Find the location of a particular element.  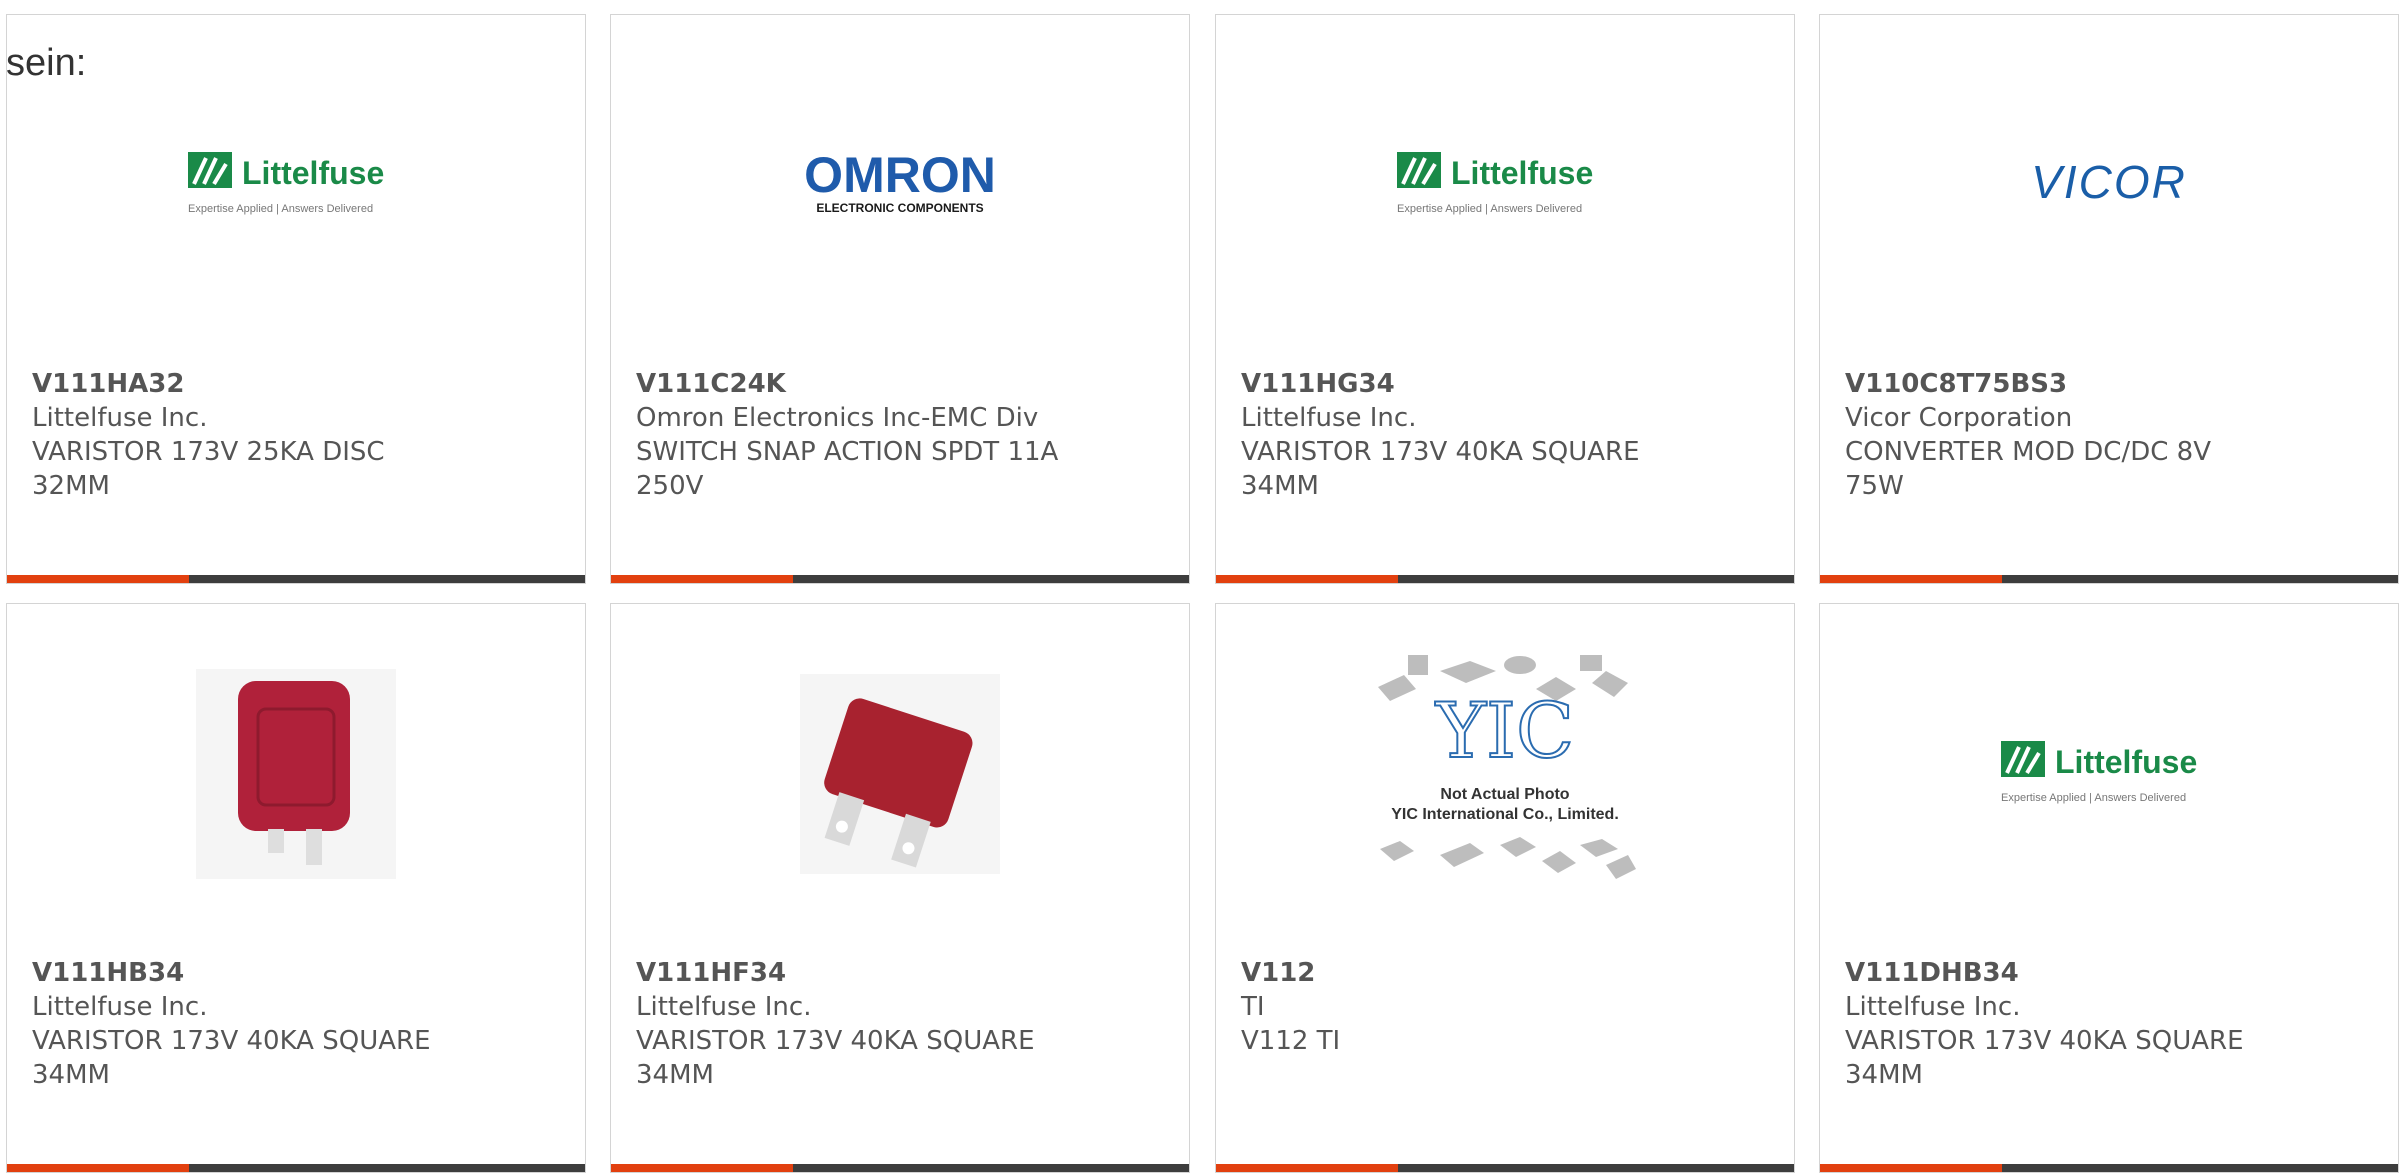

part-number: V111HF34 is located at coordinates (902, 973).